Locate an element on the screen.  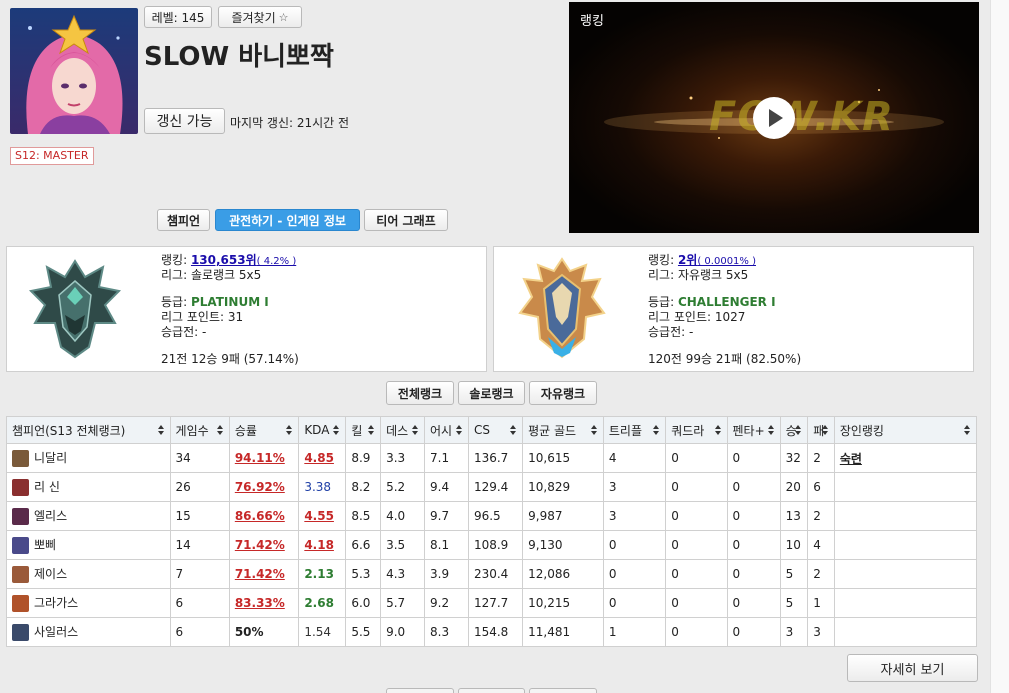
header-assists: 어시 is located at coordinates (446, 430).